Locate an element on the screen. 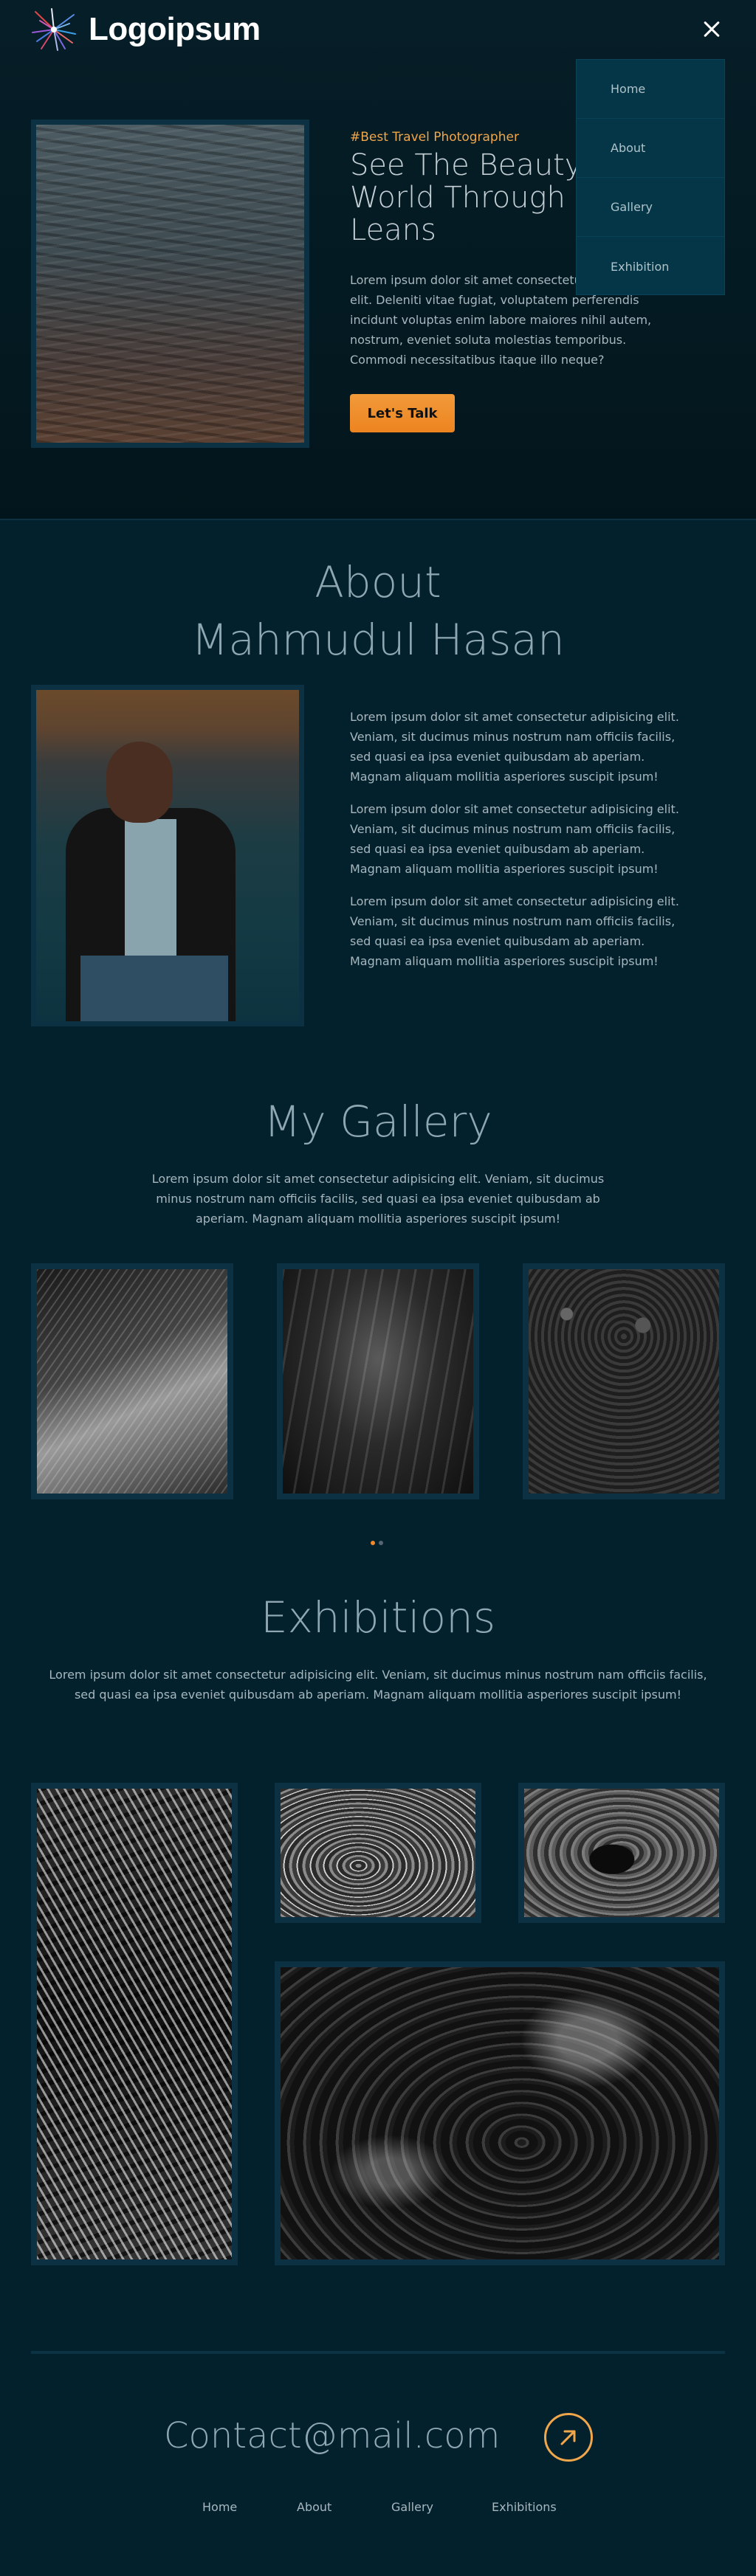 This screenshot has height=2576, width=756. gallery-pagination is located at coordinates (377, 1543).